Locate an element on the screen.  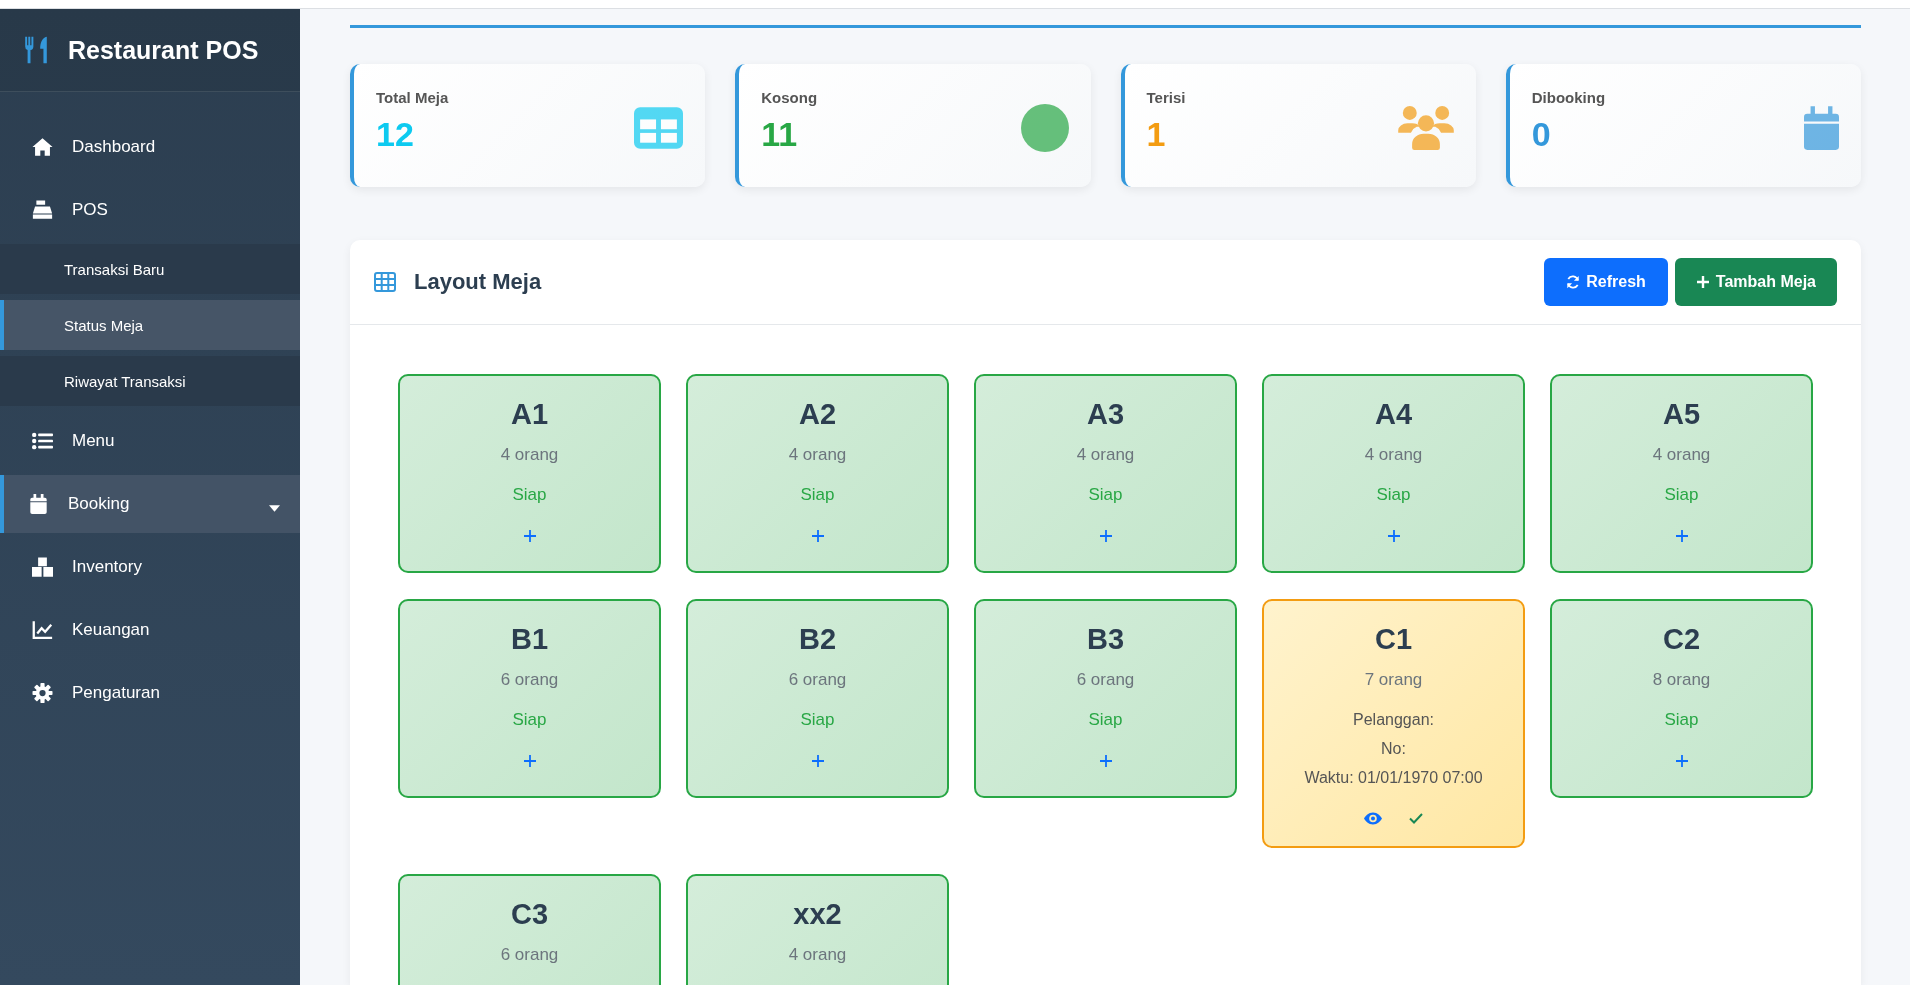
panel-title: Layout Meja is located at coordinates (478, 282).